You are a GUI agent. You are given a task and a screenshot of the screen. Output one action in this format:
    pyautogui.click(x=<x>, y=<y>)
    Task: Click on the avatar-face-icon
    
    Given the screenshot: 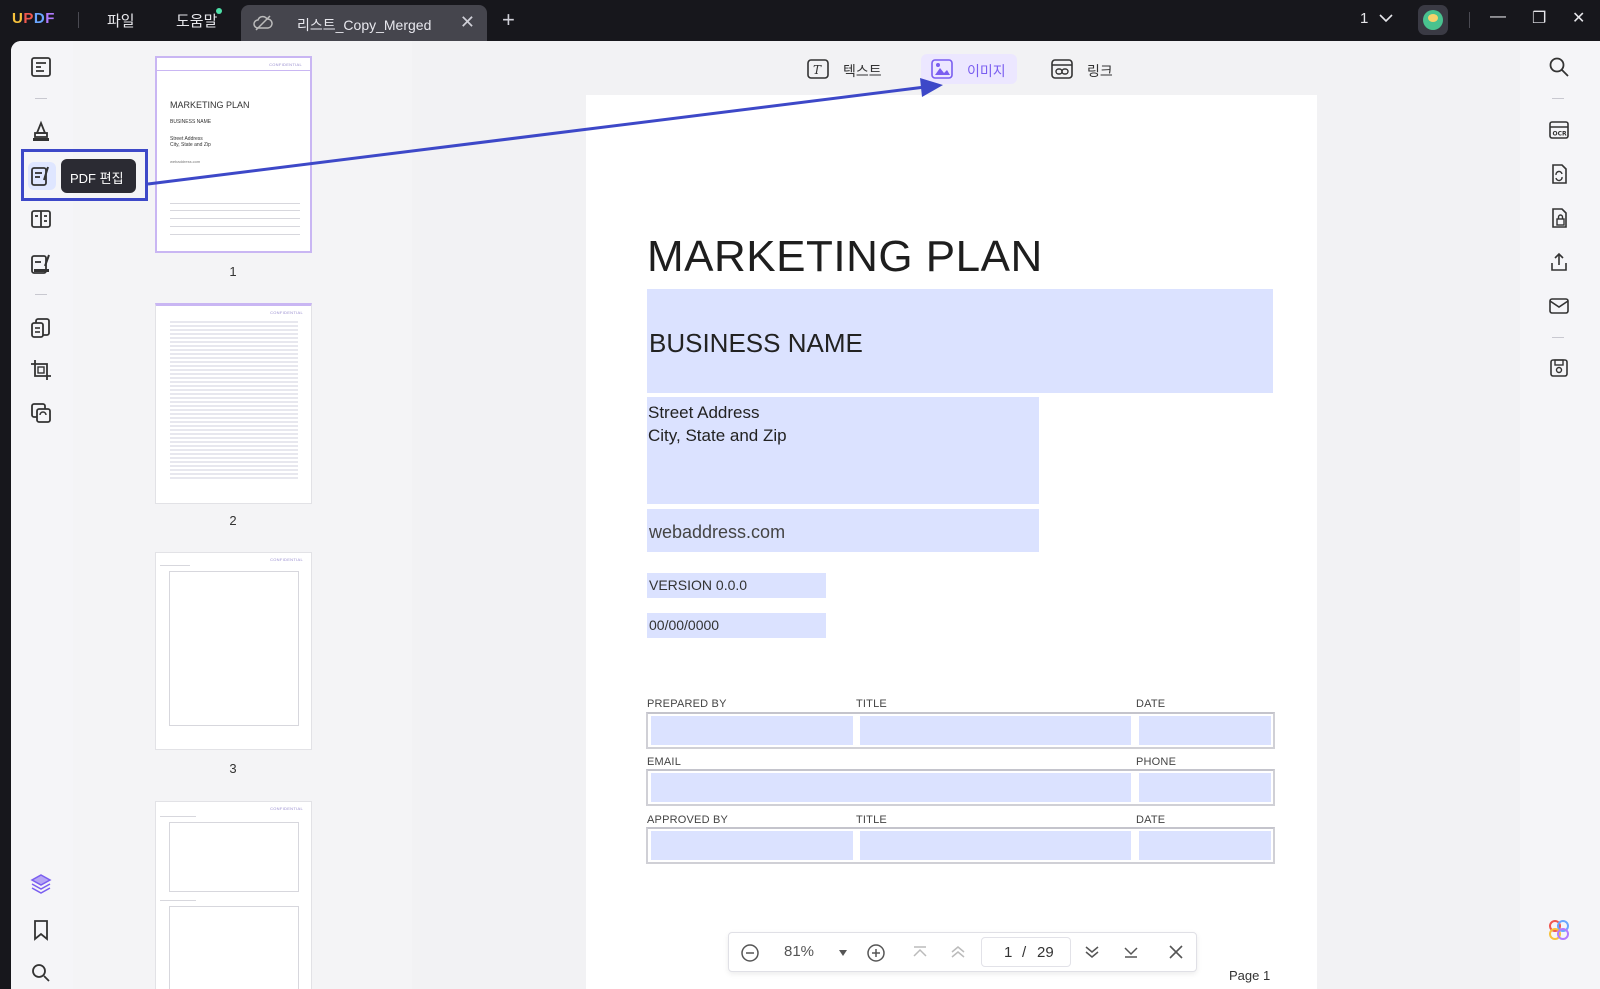 What is the action you would take?
    pyautogui.click(x=1433, y=20)
    